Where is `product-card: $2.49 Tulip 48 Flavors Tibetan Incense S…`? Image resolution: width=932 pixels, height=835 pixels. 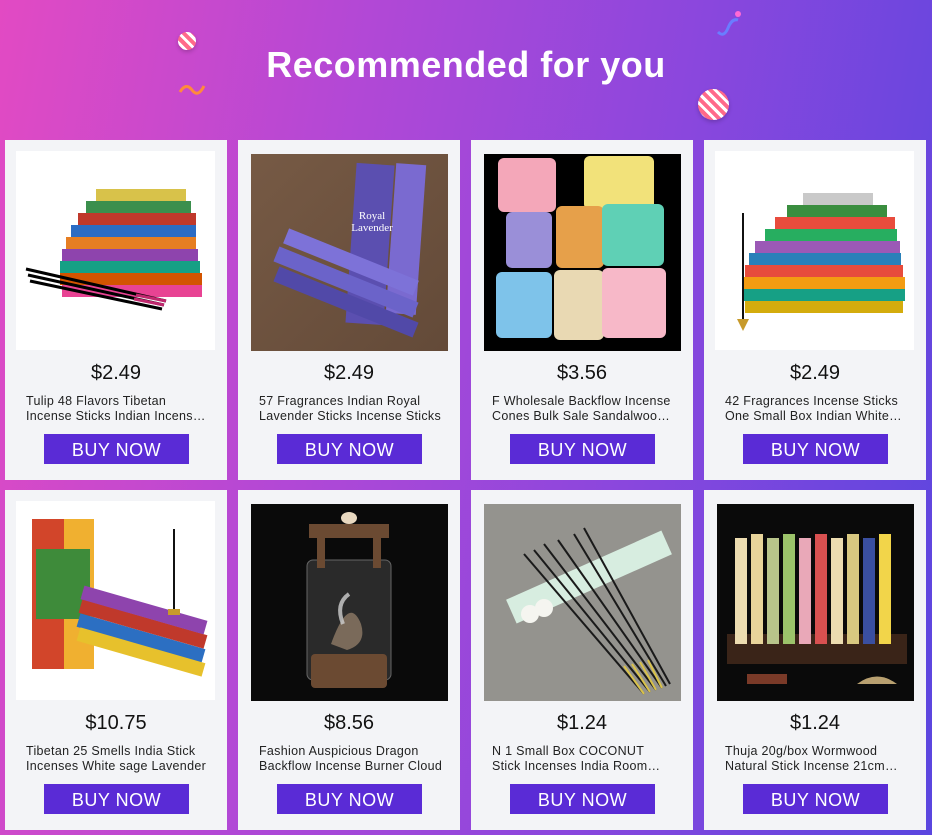 product-card: $2.49 Tulip 48 Flavors Tibetan Incense S… is located at coordinates (116, 310).